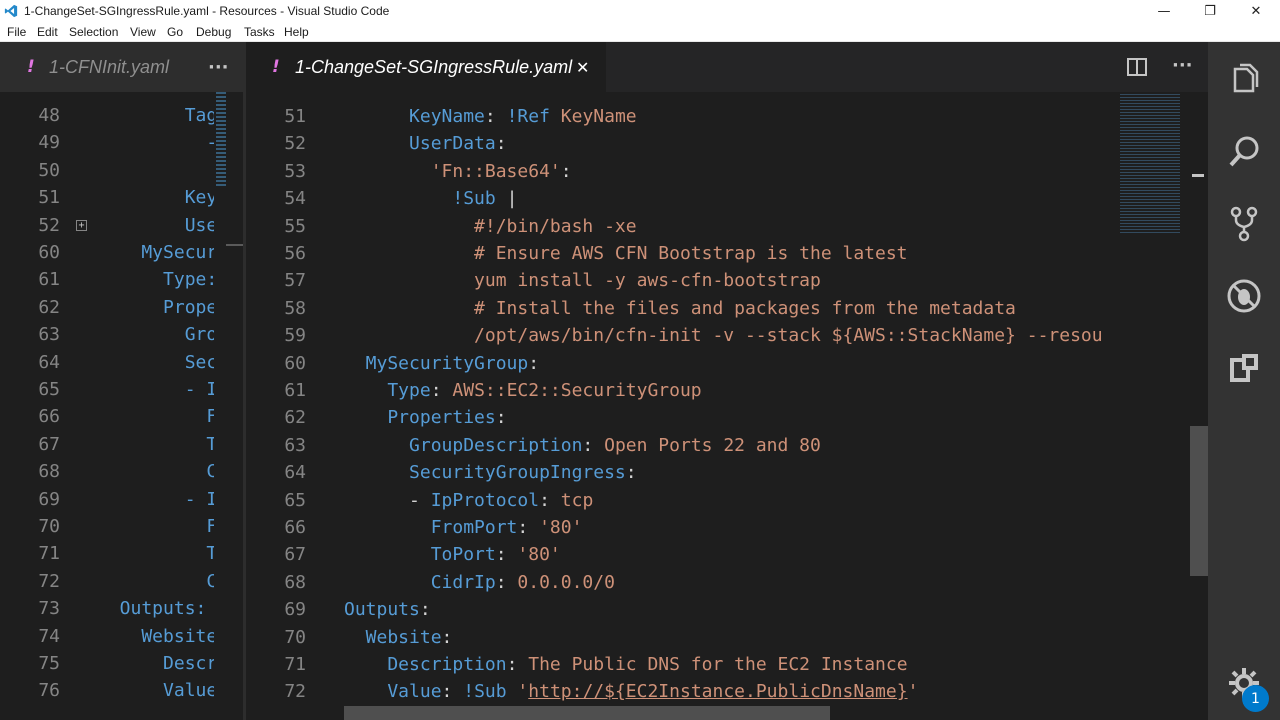 The width and height of the screenshot is (1280, 720). What do you see at coordinates (143, 32) in the screenshot?
I see `menu-view: View` at bounding box center [143, 32].